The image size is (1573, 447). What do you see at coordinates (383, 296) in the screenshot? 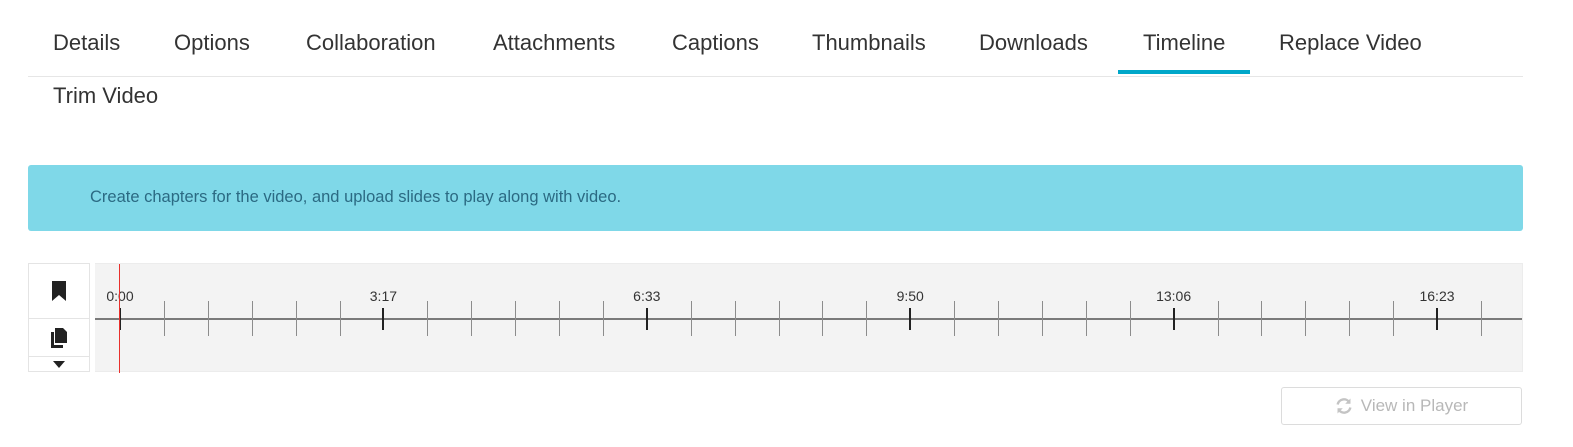
I see `timeline-tick-label: 3:17` at bounding box center [383, 296].